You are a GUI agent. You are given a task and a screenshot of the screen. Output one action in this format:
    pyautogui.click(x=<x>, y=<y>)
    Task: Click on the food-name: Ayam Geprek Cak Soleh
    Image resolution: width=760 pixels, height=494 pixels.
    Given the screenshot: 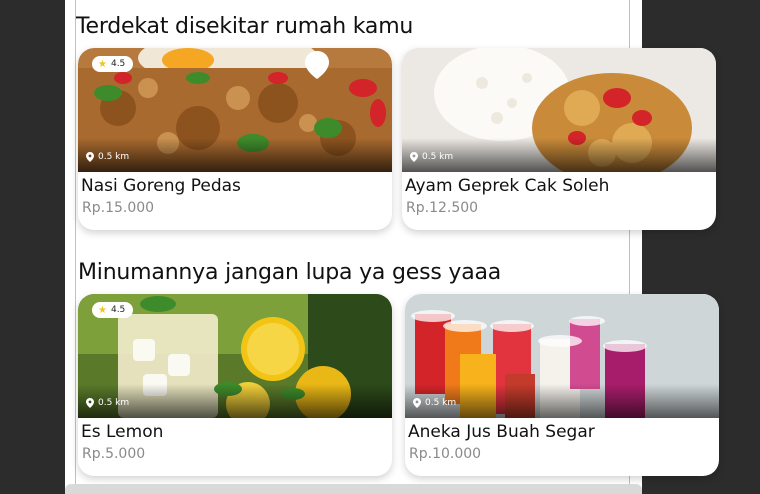 What is the action you would take?
    pyautogui.click(x=507, y=186)
    